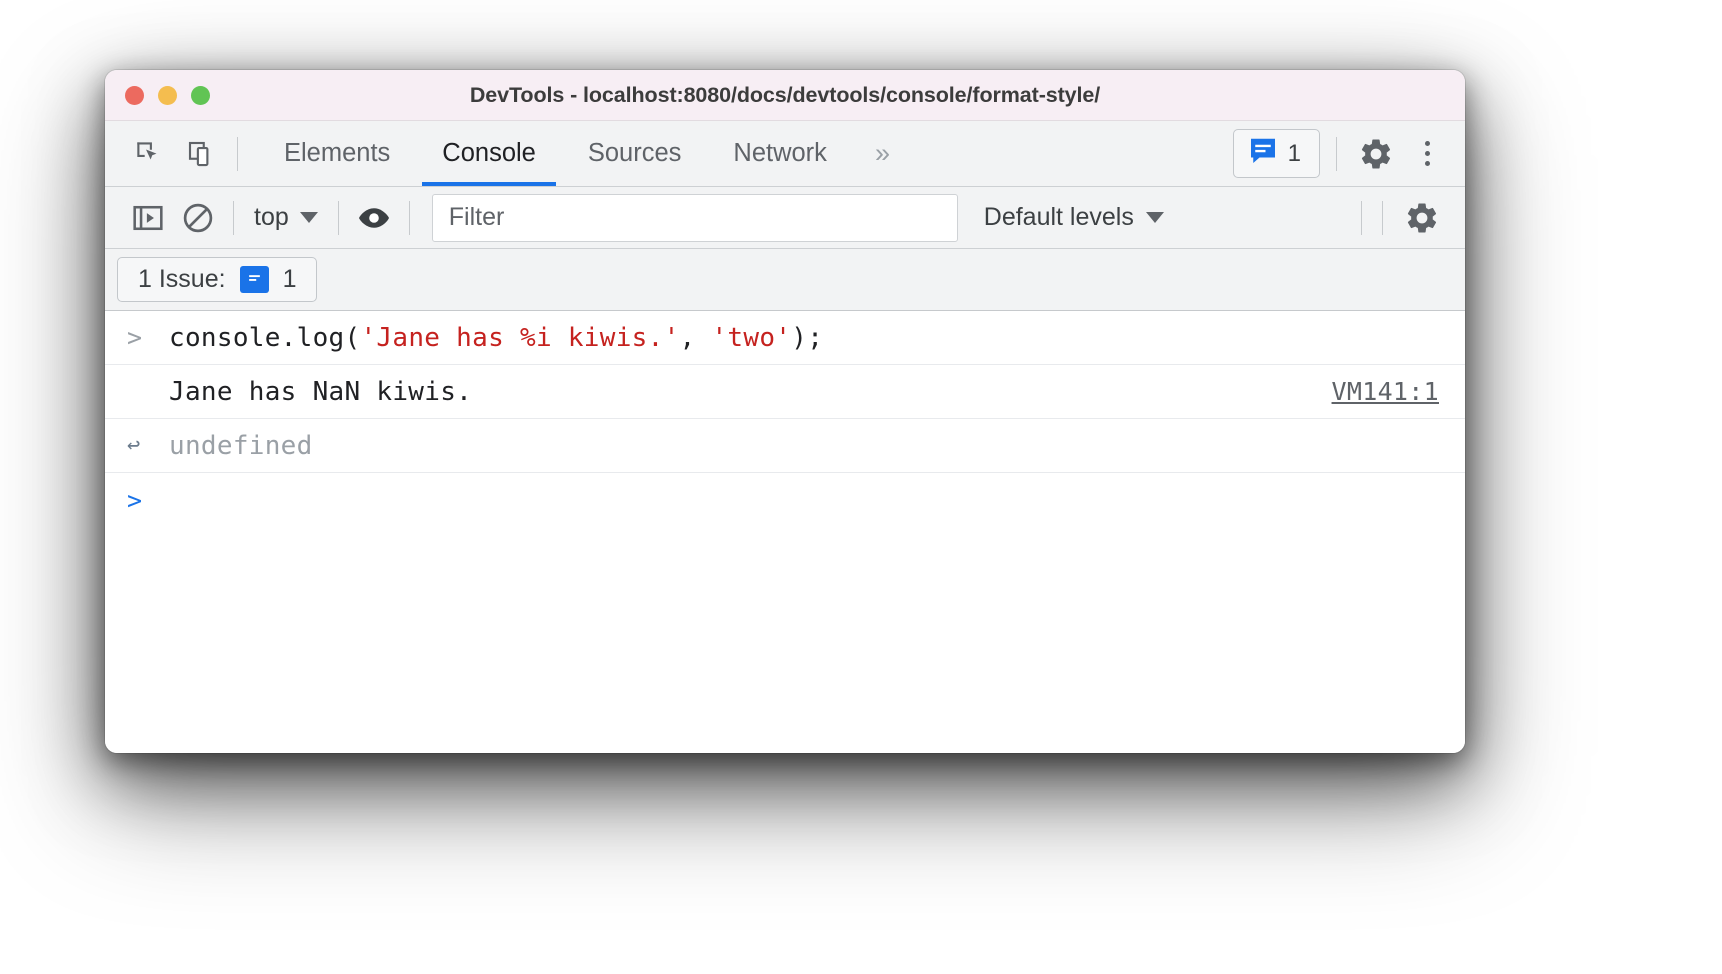  I want to click on tab-network-label: Network, so click(780, 153).